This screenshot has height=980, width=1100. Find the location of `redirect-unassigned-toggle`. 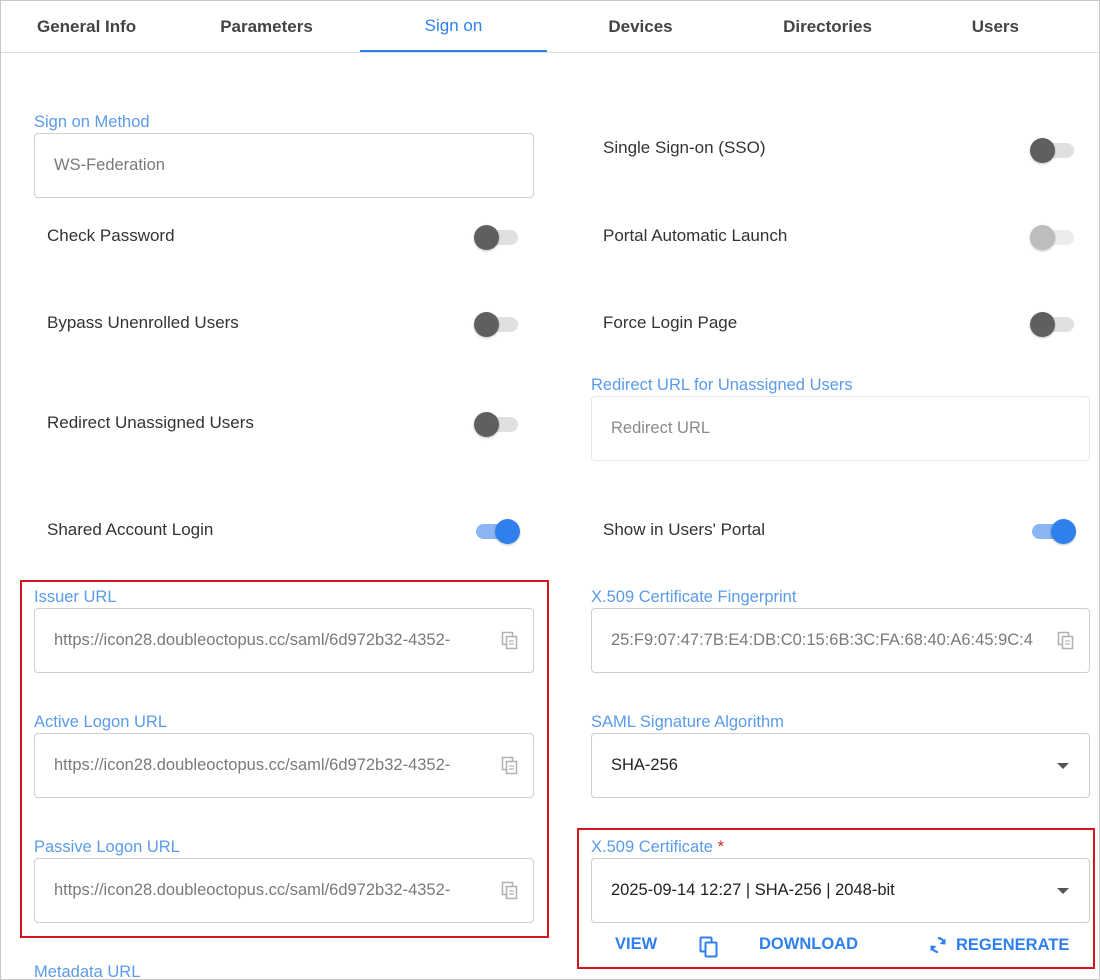

redirect-unassigned-toggle is located at coordinates (497, 424).